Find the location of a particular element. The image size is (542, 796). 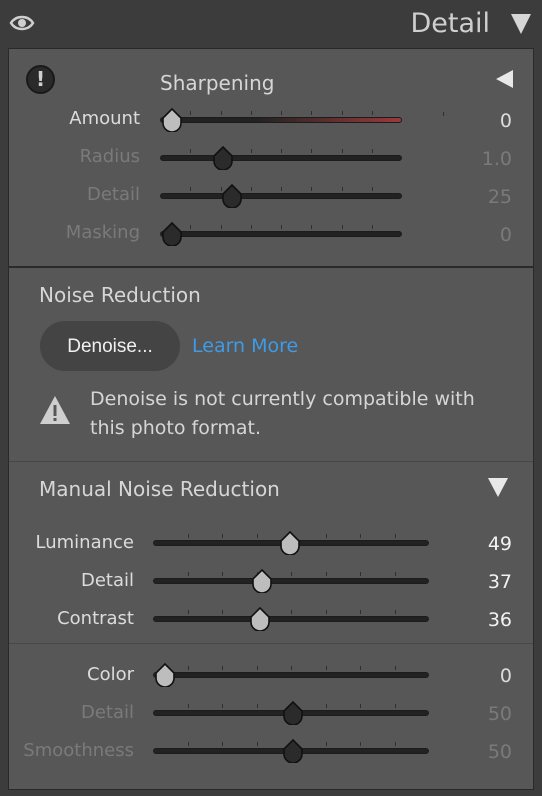

luminance-contrast-label: Contrast is located at coordinates (95, 618).